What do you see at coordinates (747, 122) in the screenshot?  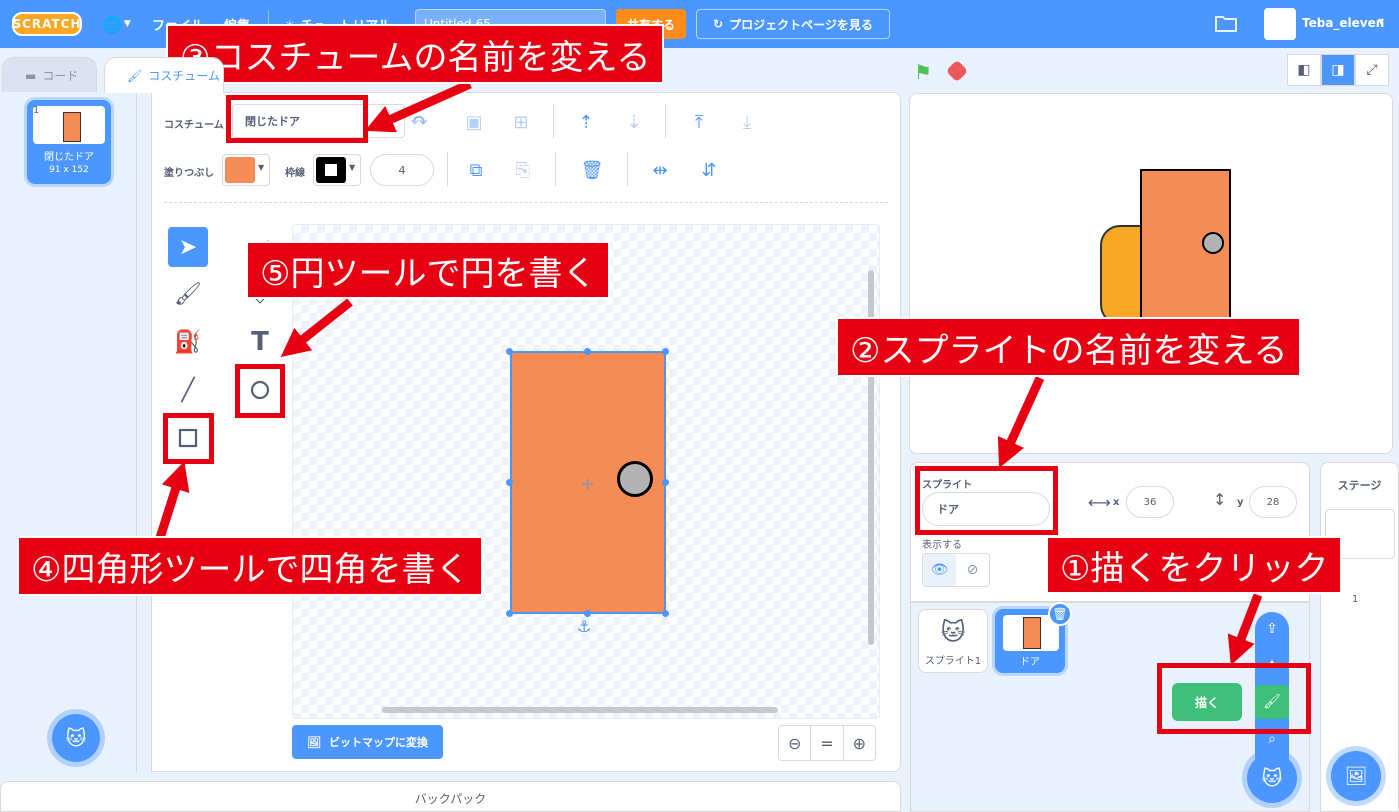 I see `back-icon: ⤓` at bounding box center [747, 122].